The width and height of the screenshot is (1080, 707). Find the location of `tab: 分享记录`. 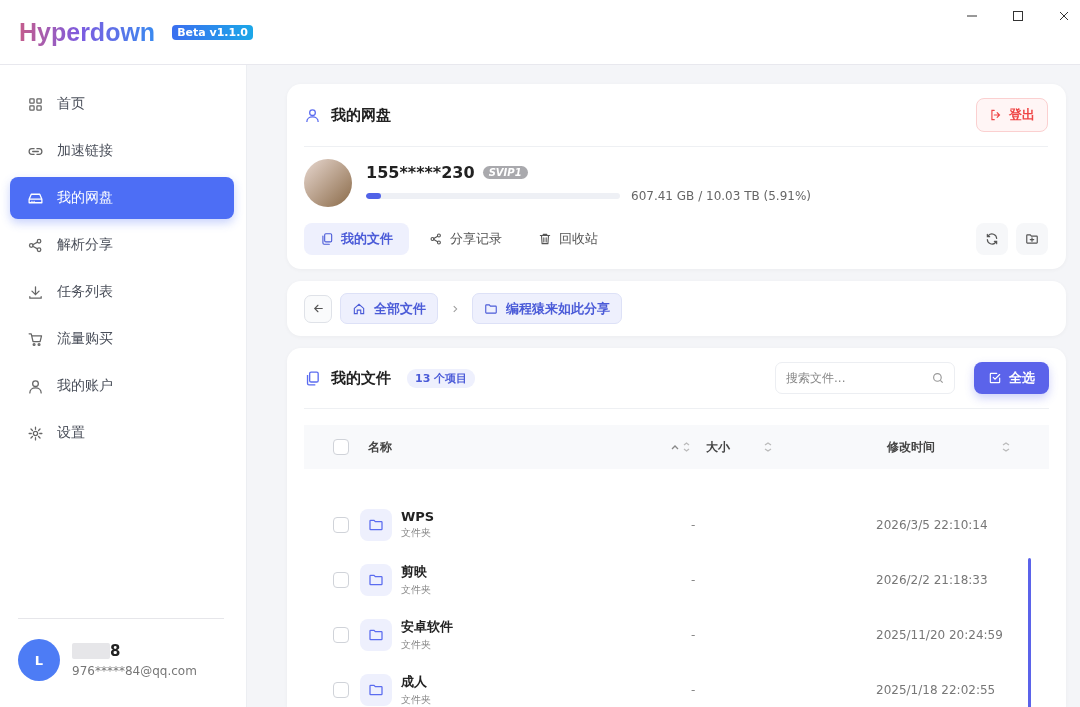

tab: 分享记录 is located at coordinates (465, 239).